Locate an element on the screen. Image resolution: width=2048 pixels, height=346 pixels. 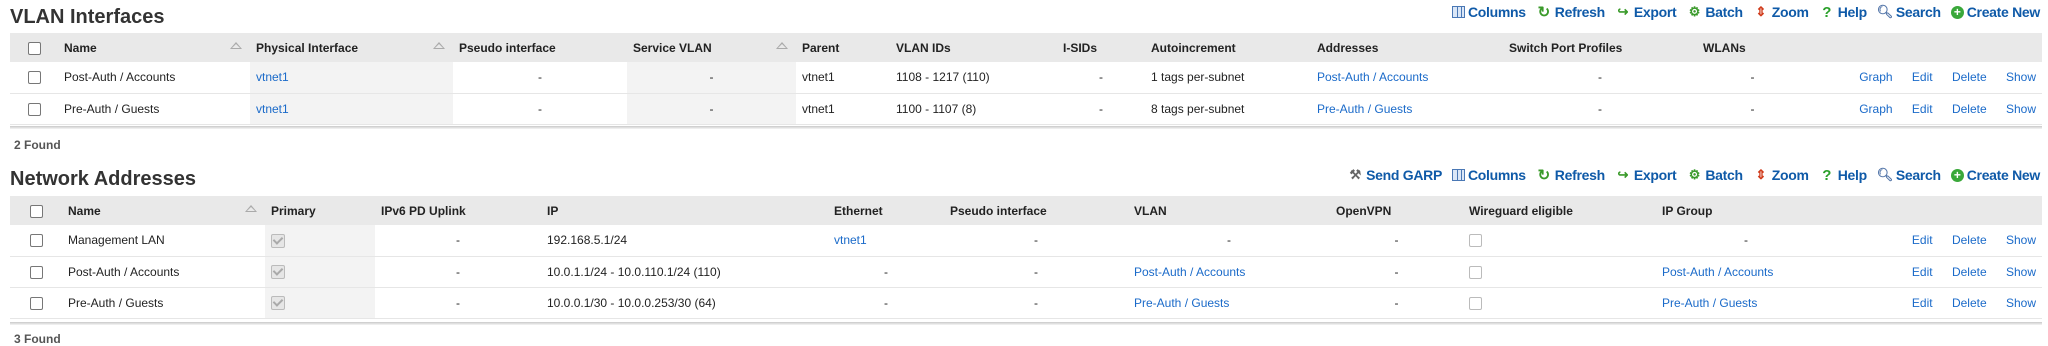
col-isids: I-SIDs is located at coordinates (1101, 47).